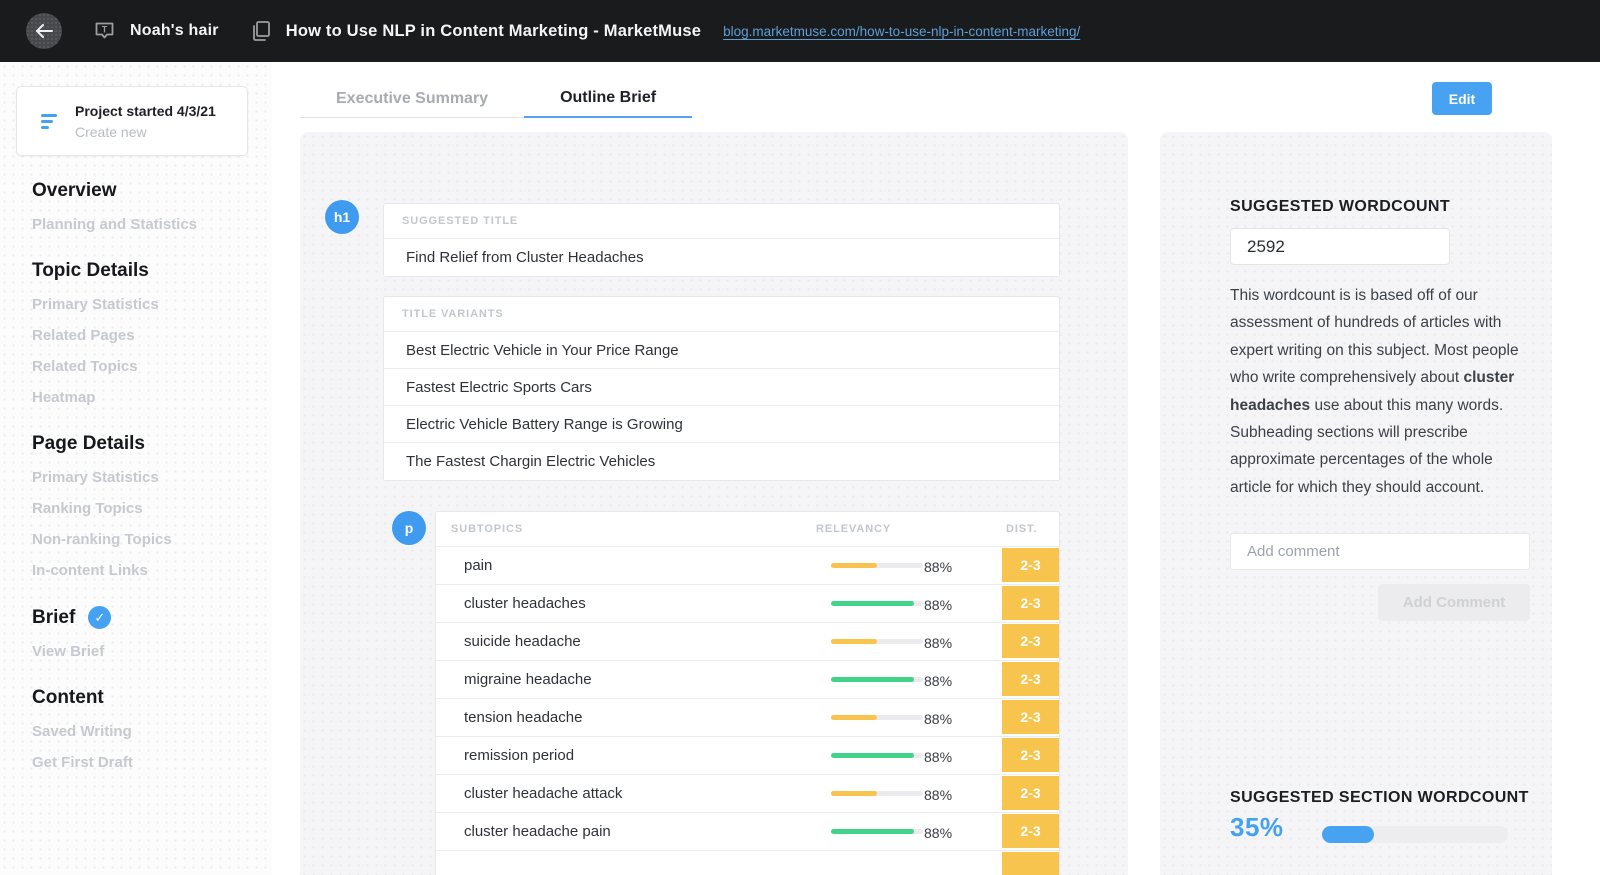 The height and width of the screenshot is (875, 1600). Describe the element at coordinates (142, 366) in the screenshot. I see `sidebar-item-related-topics: Related Topics` at that location.